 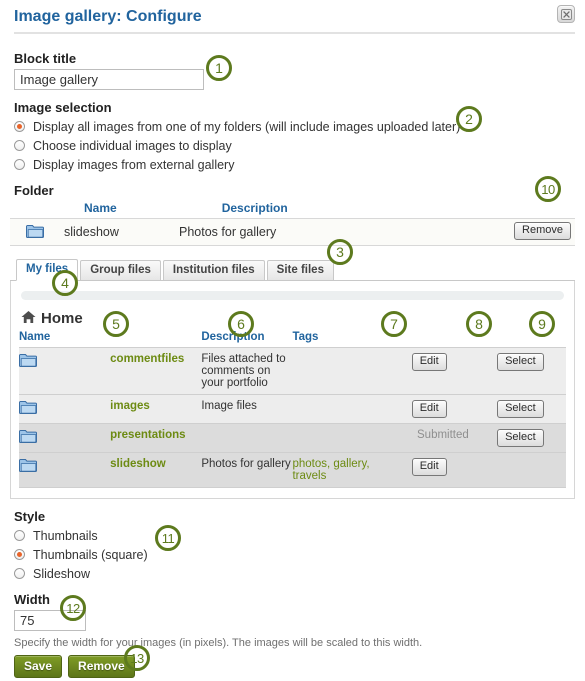 I want to click on quota-bar, so click(x=292, y=295).